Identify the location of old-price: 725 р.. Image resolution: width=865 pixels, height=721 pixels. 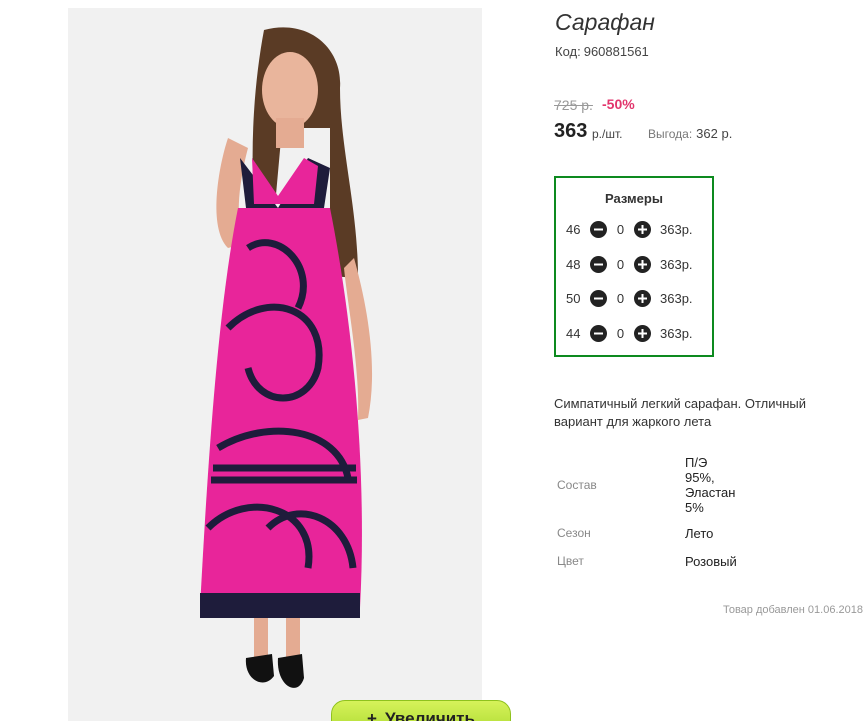
(573, 105).